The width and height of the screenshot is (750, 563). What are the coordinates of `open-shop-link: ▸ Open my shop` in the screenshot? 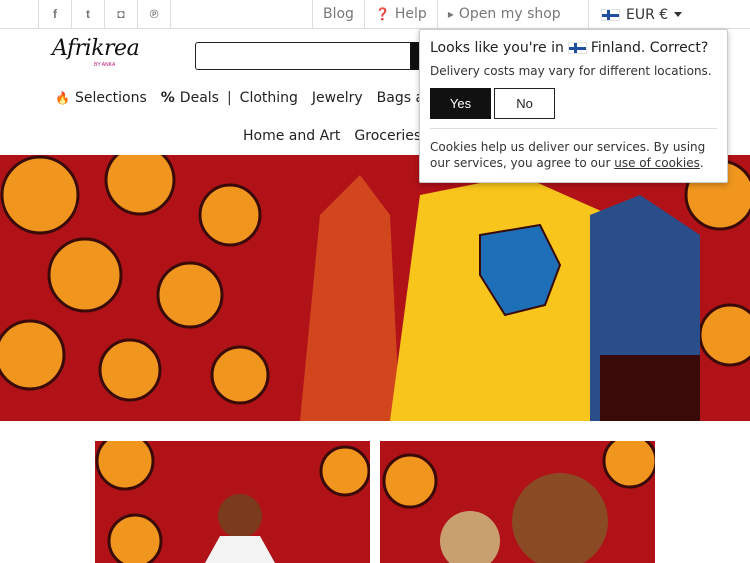 It's located at (503, 14).